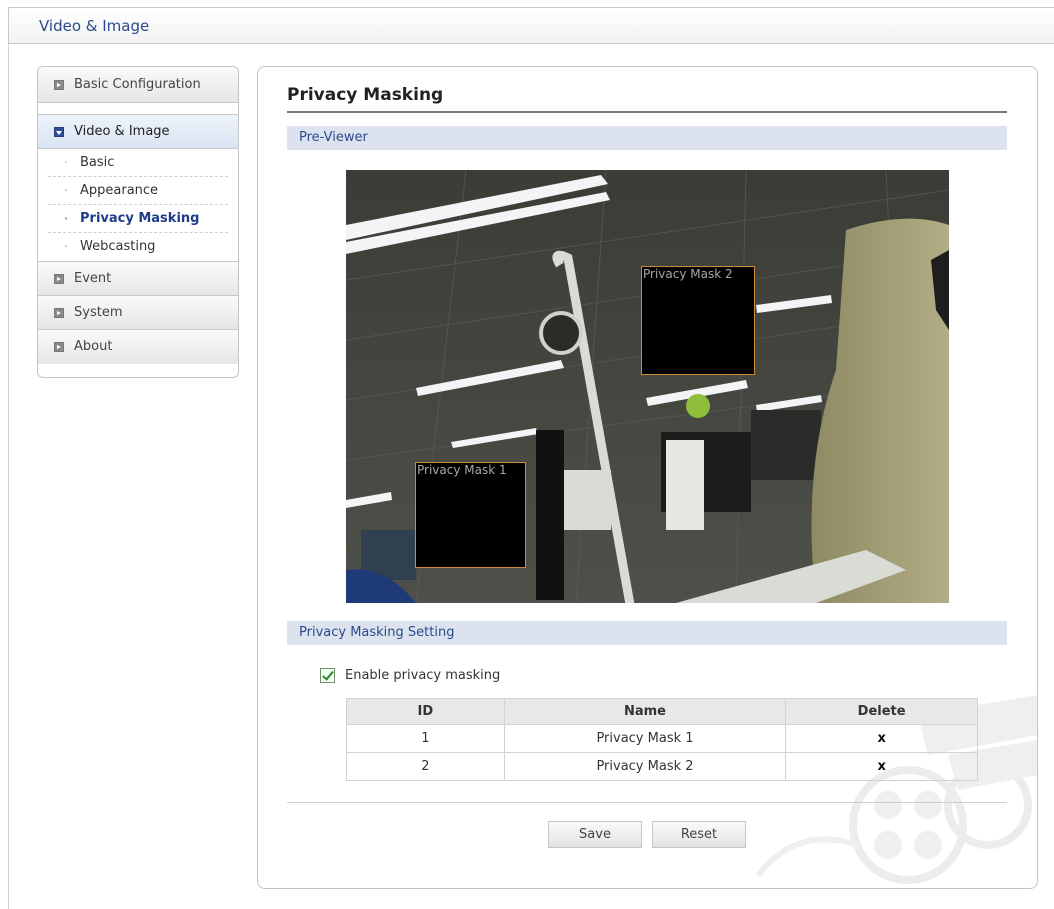 The width and height of the screenshot is (1054, 909). I want to click on sidebar-item-event: Event, so click(138, 279).